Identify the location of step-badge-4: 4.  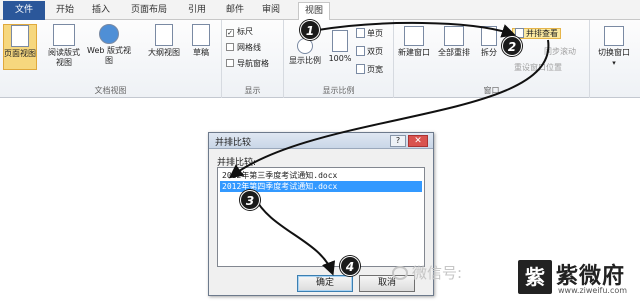
(350, 266).